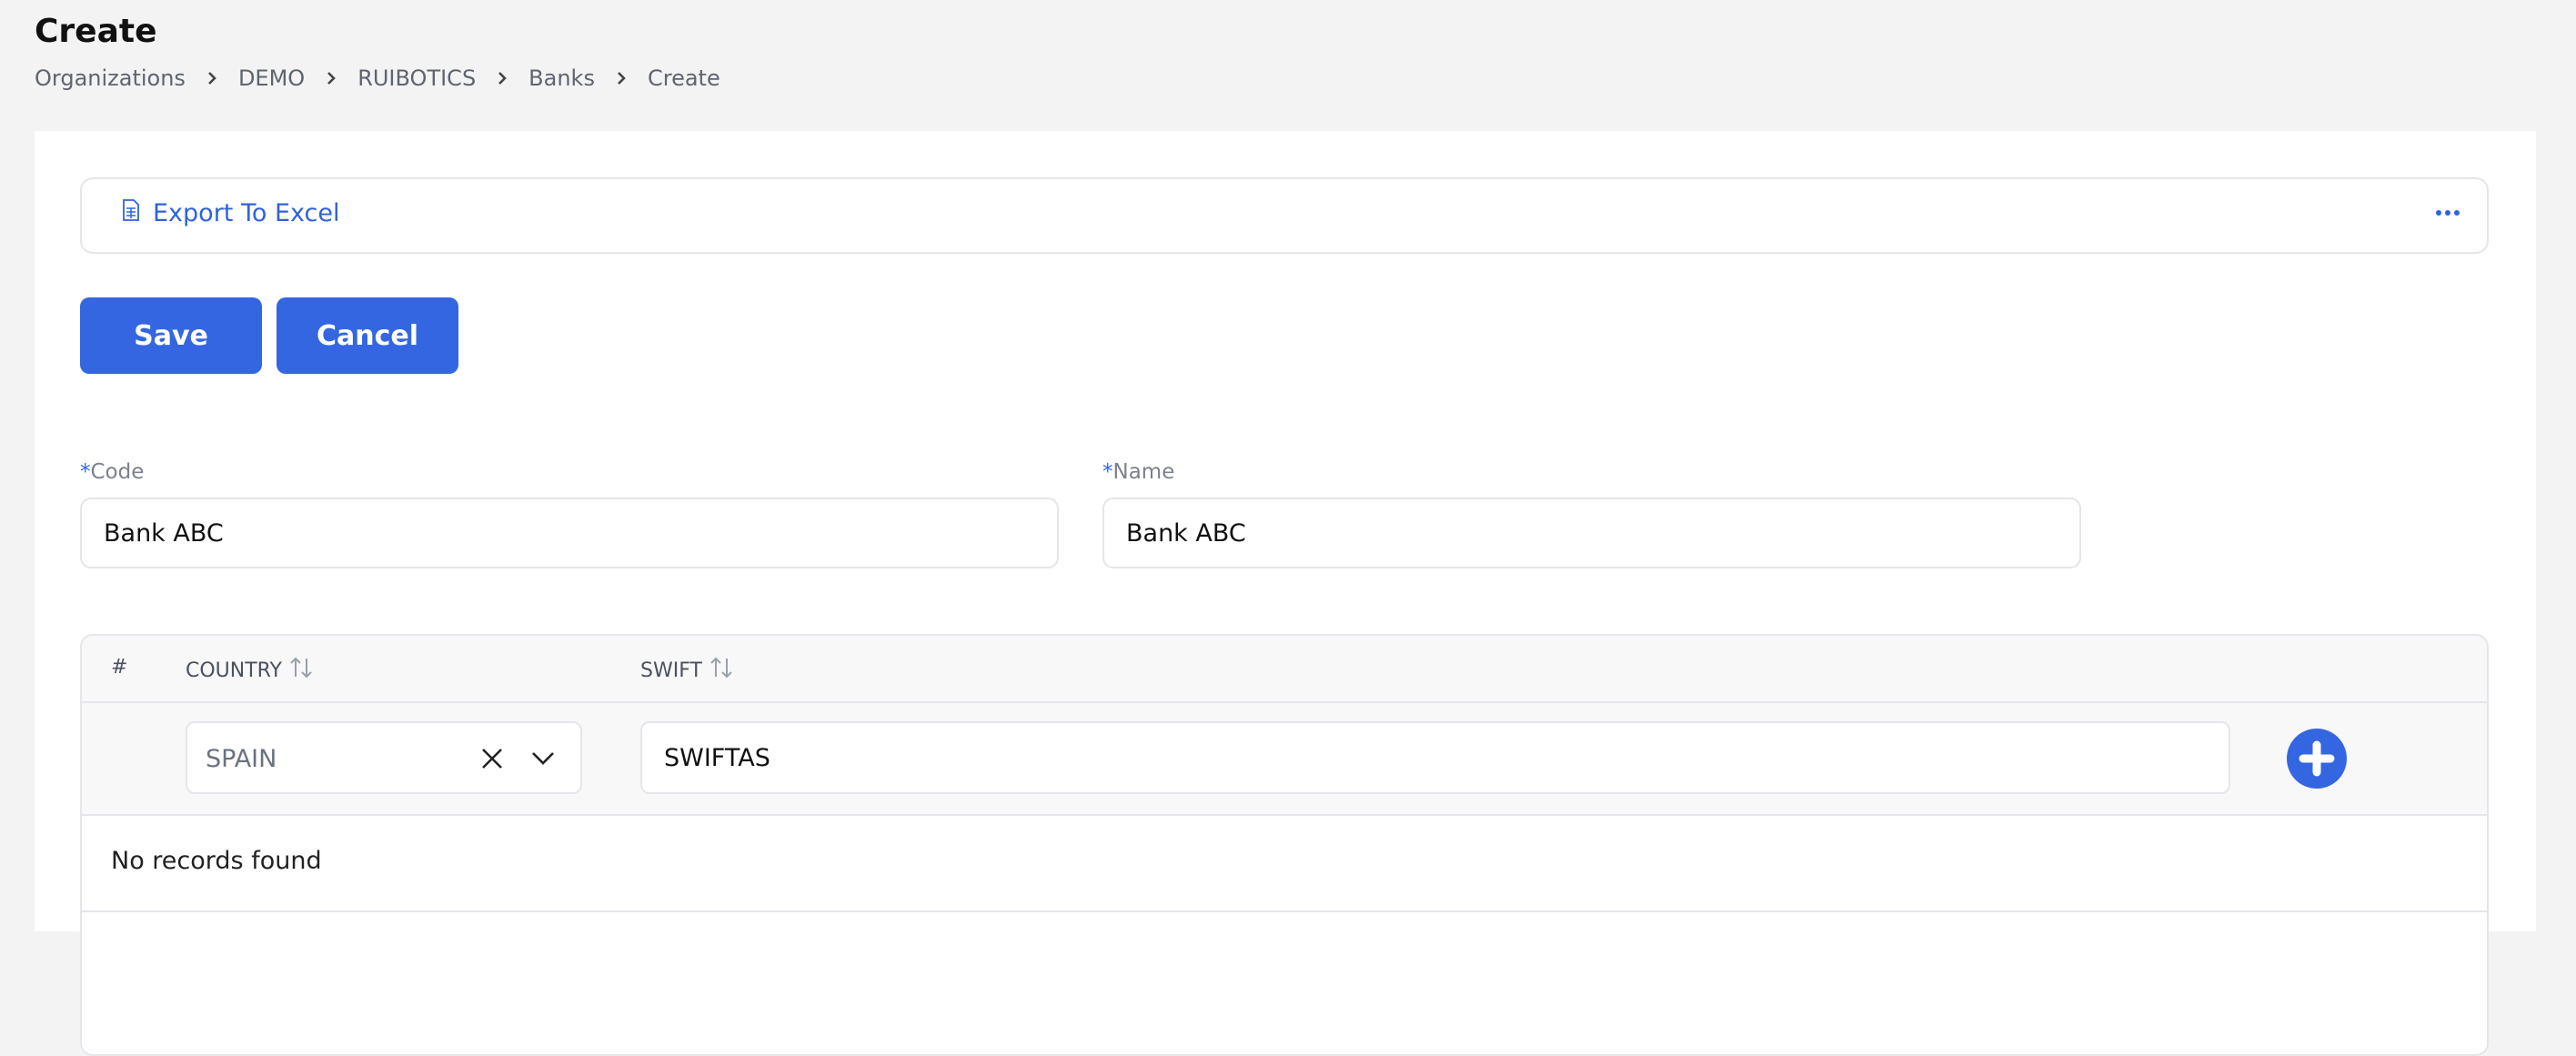 The width and height of the screenshot is (2576, 1056). What do you see at coordinates (171, 335) in the screenshot?
I see `save-button: Save` at bounding box center [171, 335].